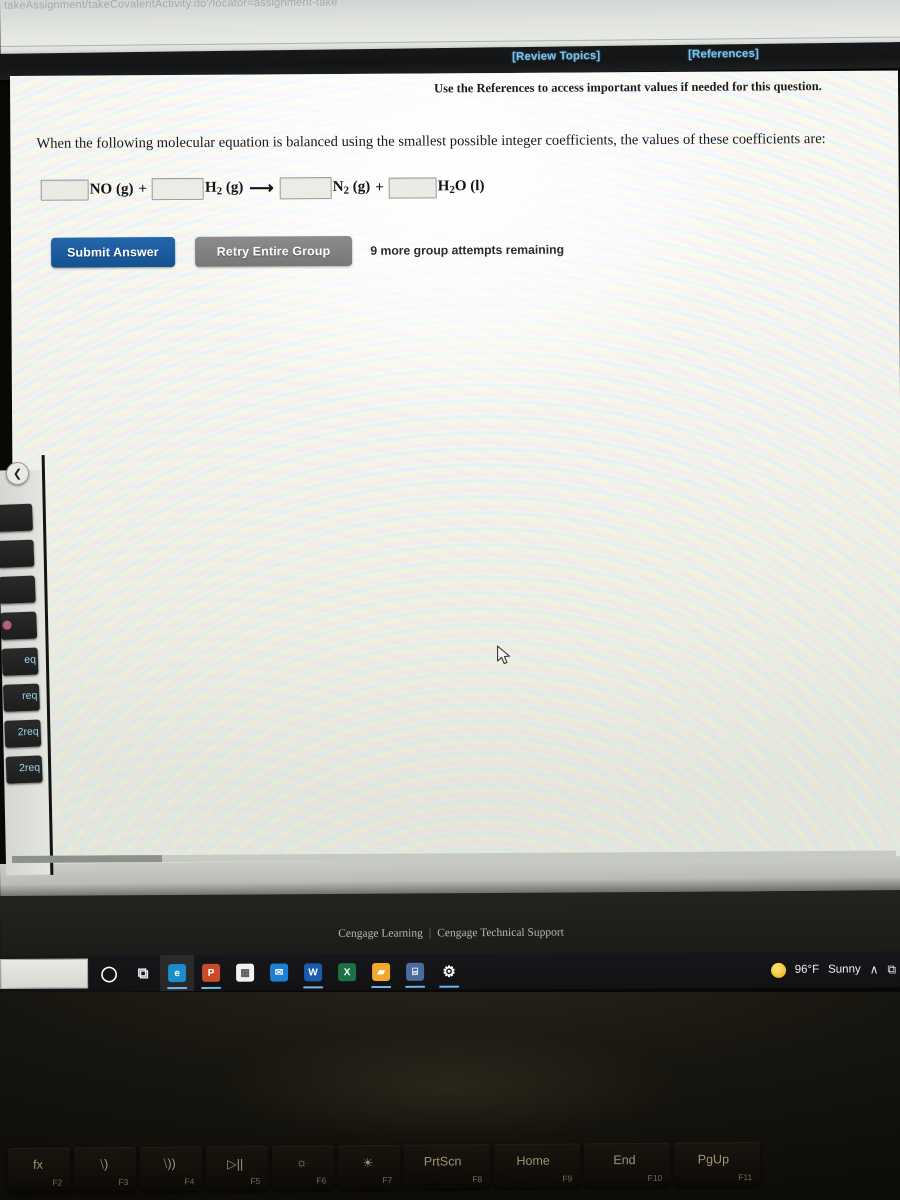  I want to click on excel-icon-glyph: X, so click(347, 972).